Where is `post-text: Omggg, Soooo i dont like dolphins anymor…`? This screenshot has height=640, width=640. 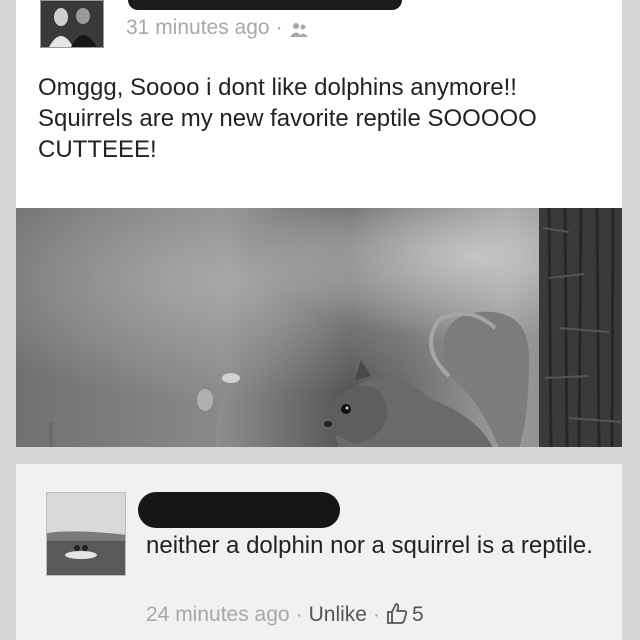
post-text: Omggg, Soooo i dont like dolphins anymor… is located at coordinates (287, 118).